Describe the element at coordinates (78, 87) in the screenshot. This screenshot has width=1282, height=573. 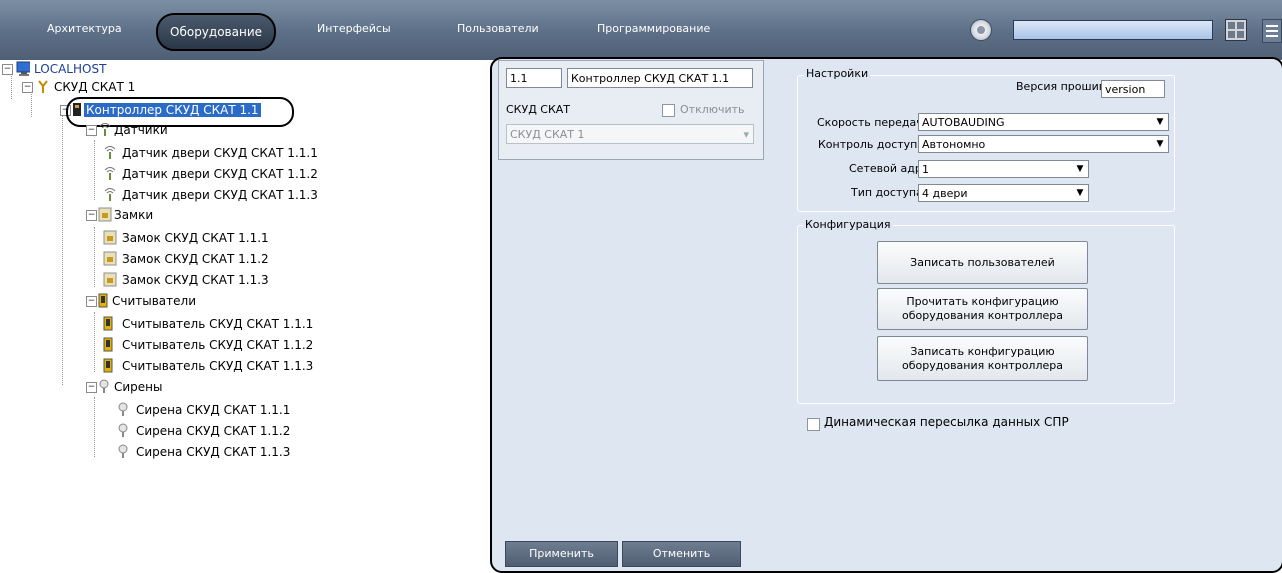
I see `tree-node-device: − СКУД СКАТ 1` at that location.